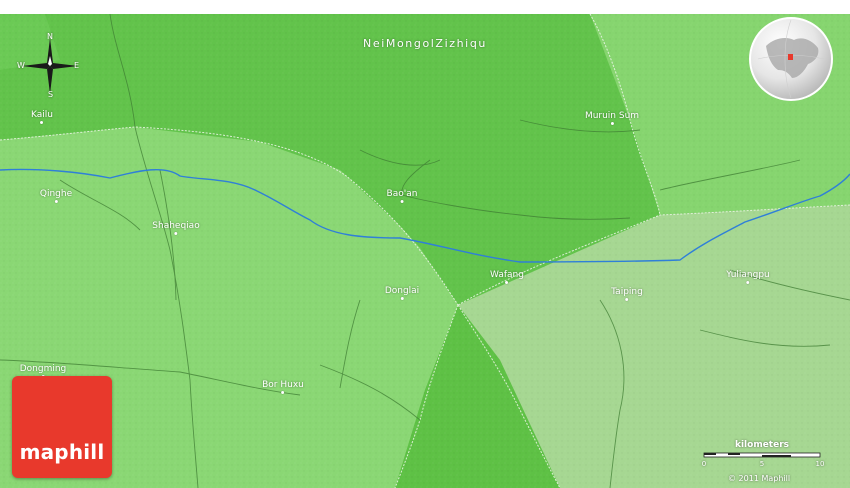 This screenshot has height=488, width=850. I want to click on place-name: Qinghe, so click(56, 194).